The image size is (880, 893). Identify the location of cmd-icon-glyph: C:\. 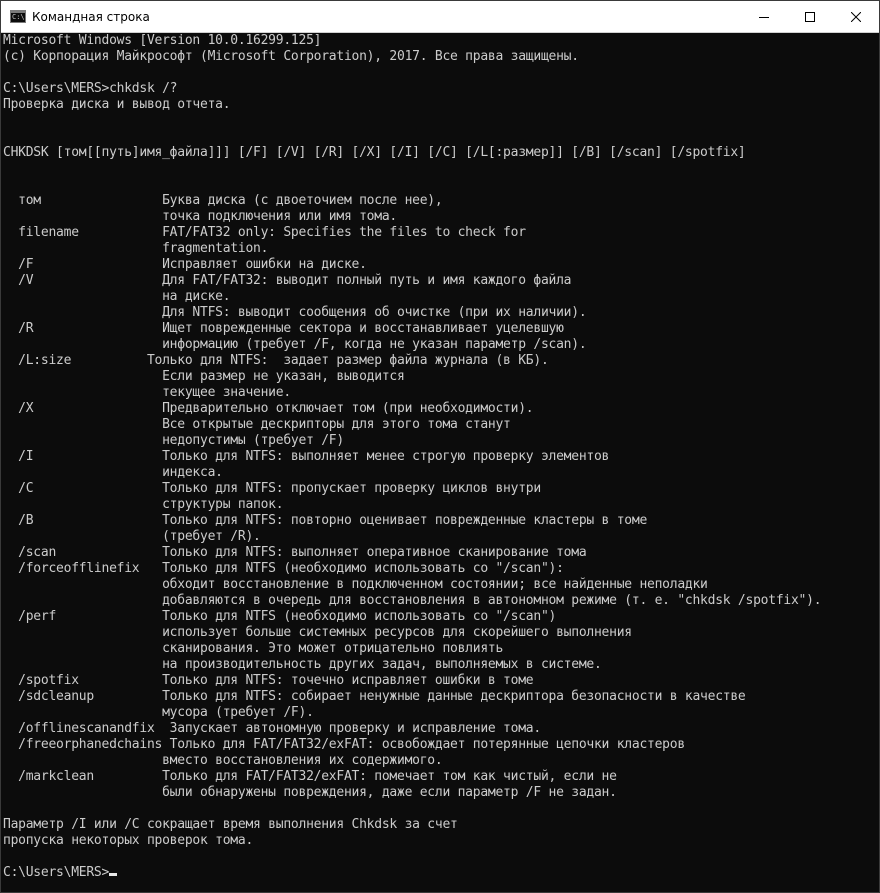
(18, 17).